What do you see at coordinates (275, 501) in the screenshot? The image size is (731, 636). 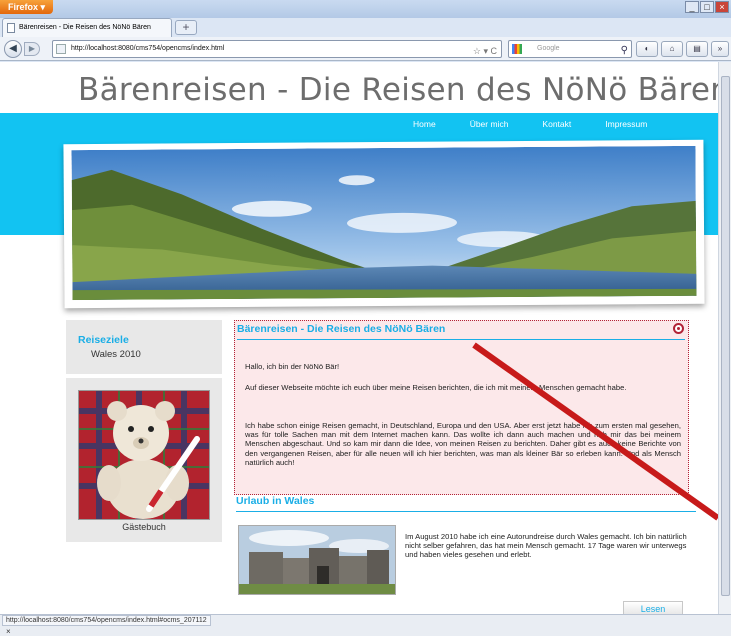 I see `wales-section-title: Urlaub in Wales` at bounding box center [275, 501].